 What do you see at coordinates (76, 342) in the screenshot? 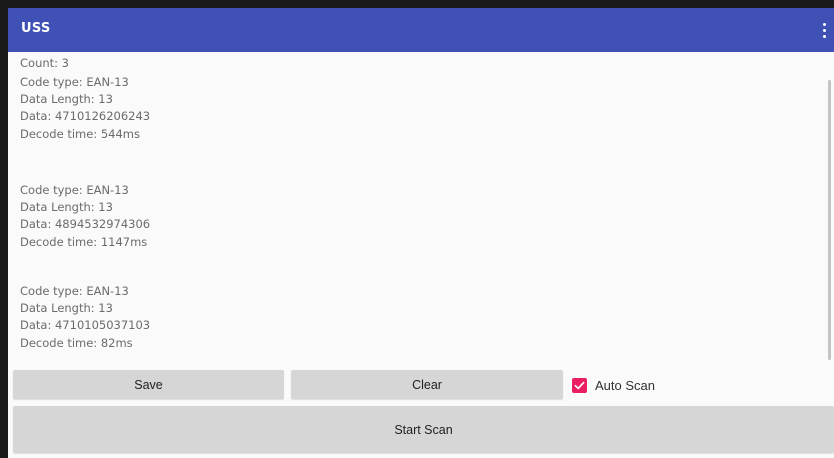
I see `decode-time: Decode time: 82ms` at bounding box center [76, 342].